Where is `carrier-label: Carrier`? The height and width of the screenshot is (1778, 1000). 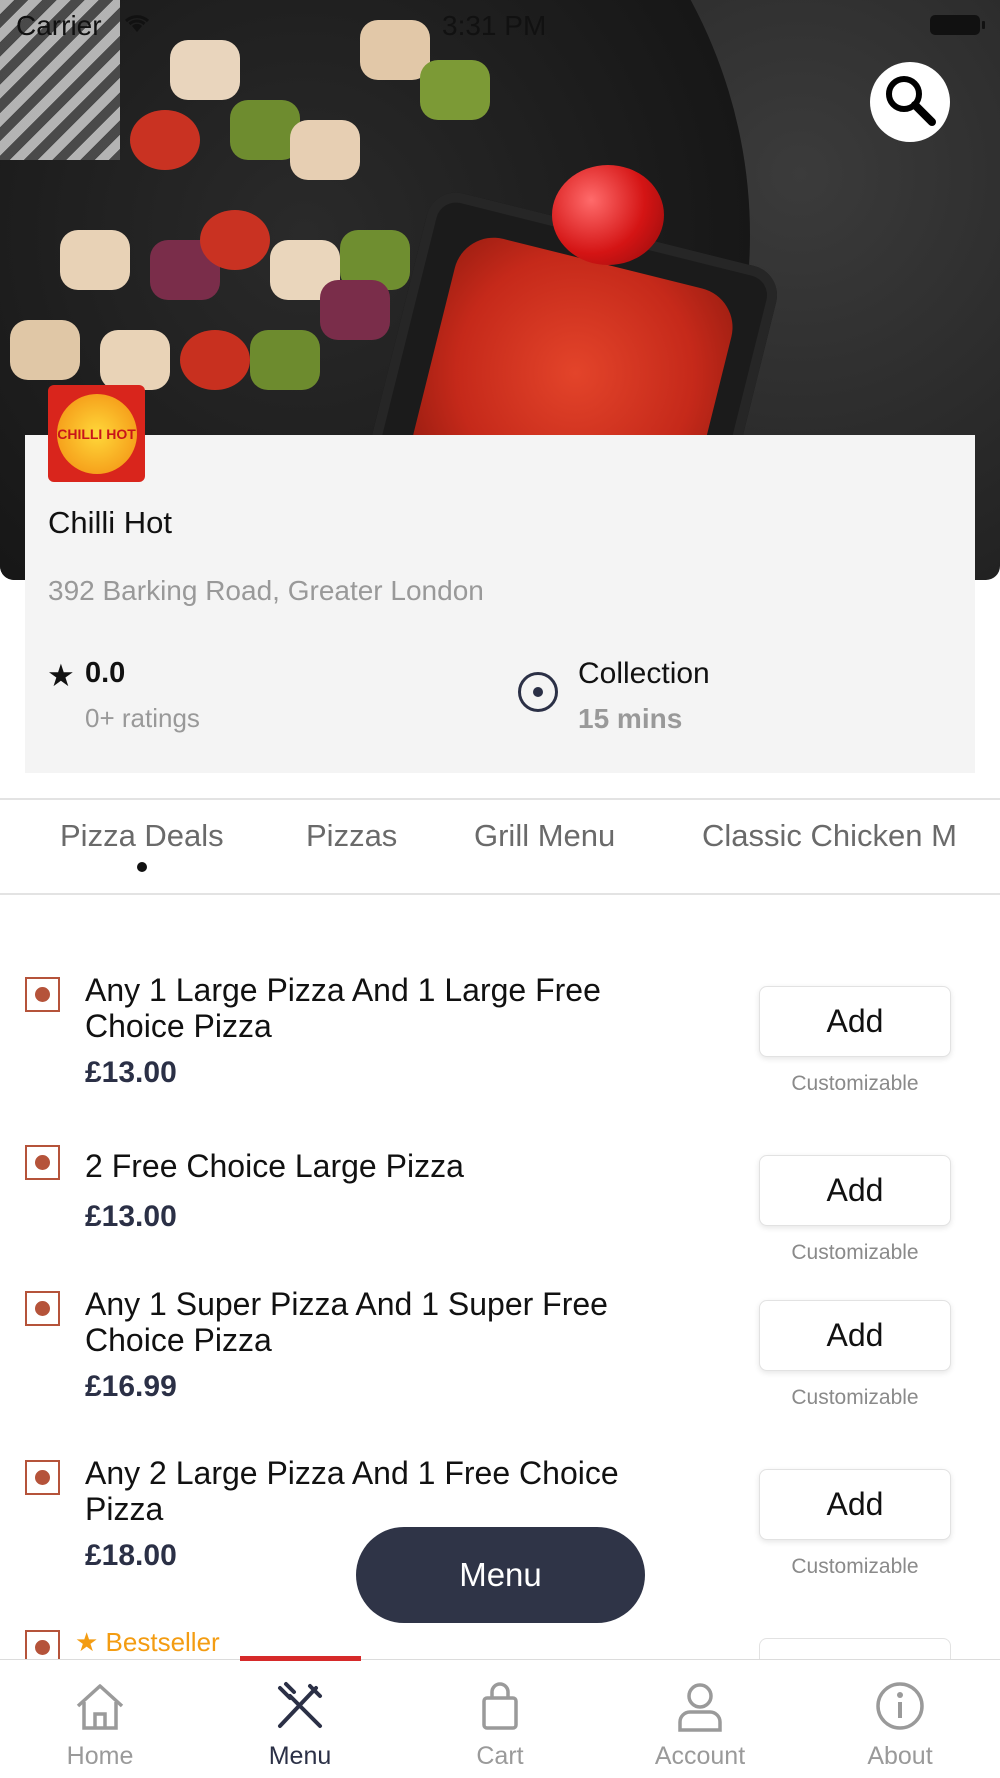 carrier-label: Carrier is located at coordinates (59, 25).